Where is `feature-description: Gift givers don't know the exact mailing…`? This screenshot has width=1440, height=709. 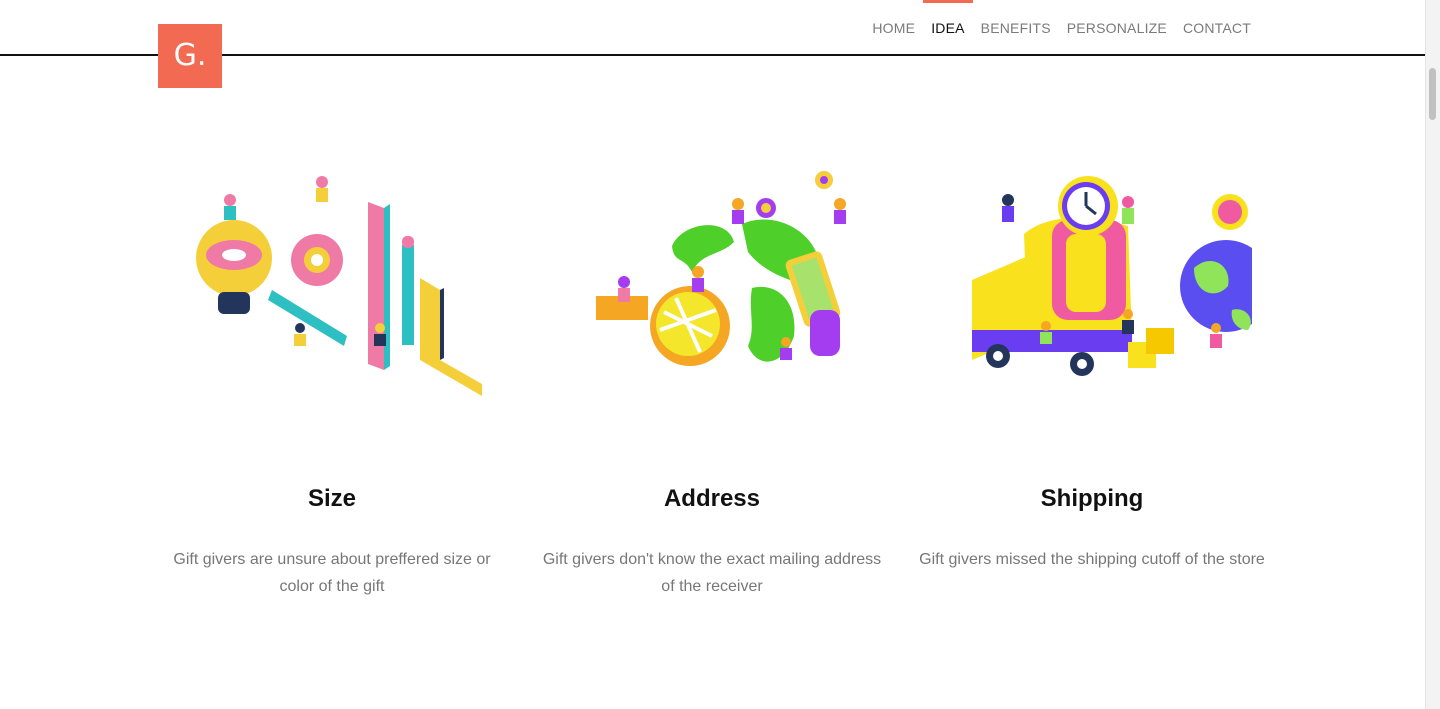 feature-description: Gift givers don't know the exact mailing… is located at coordinates (712, 573).